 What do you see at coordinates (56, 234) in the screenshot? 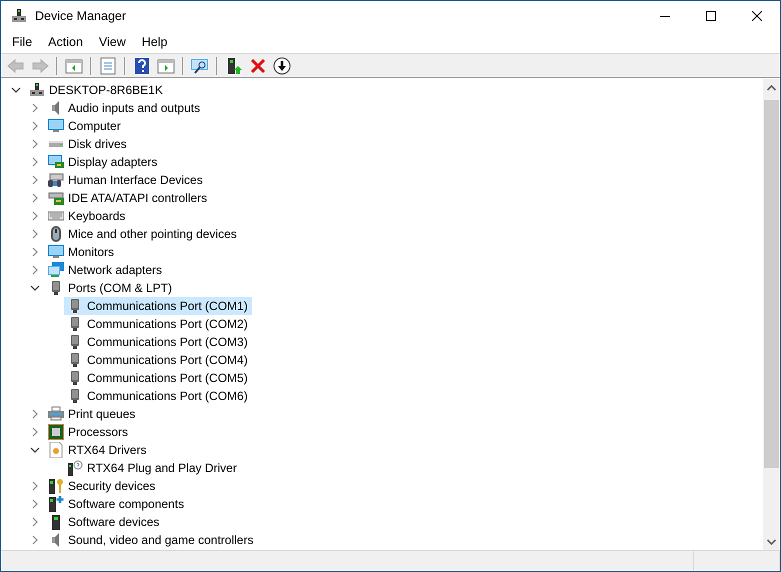
I see `mouse-icon` at bounding box center [56, 234].